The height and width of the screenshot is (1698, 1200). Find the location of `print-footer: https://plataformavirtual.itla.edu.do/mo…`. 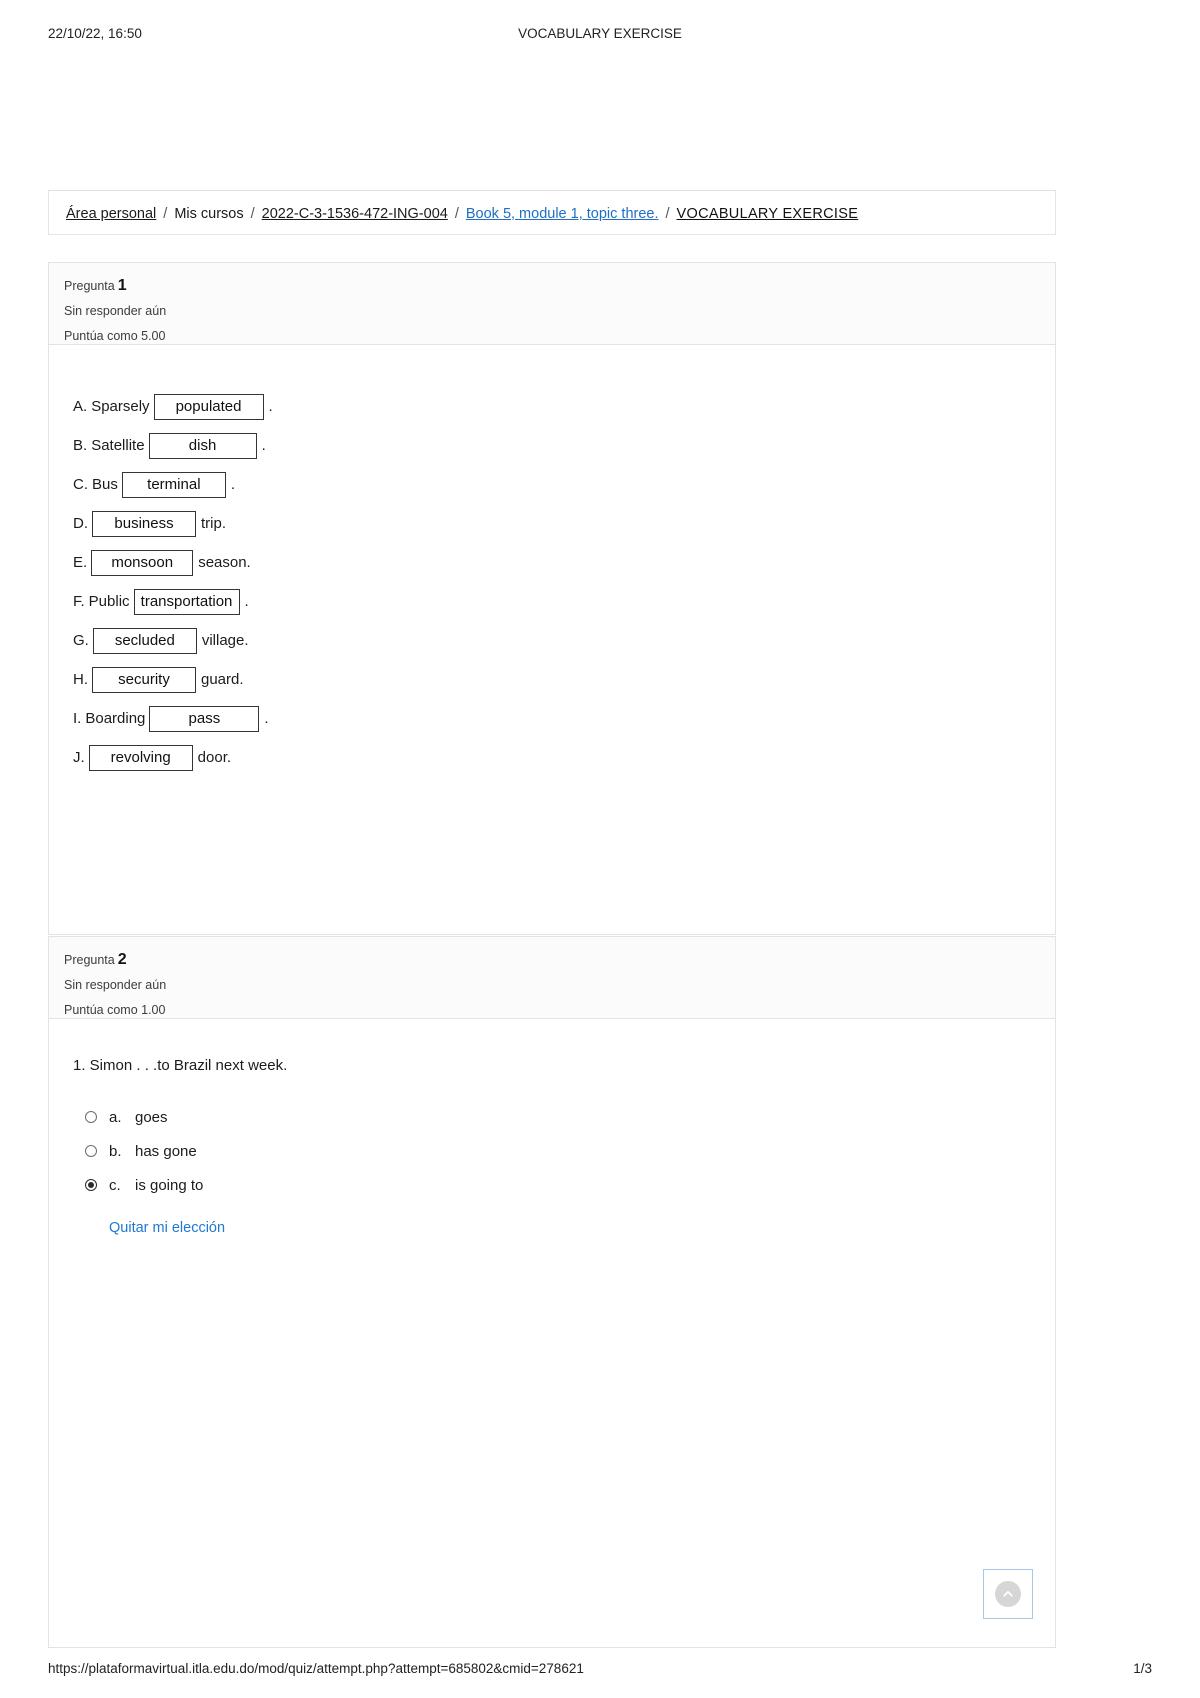

print-footer: https://plataformavirtual.itla.edu.do/mo… is located at coordinates (600, 1671).